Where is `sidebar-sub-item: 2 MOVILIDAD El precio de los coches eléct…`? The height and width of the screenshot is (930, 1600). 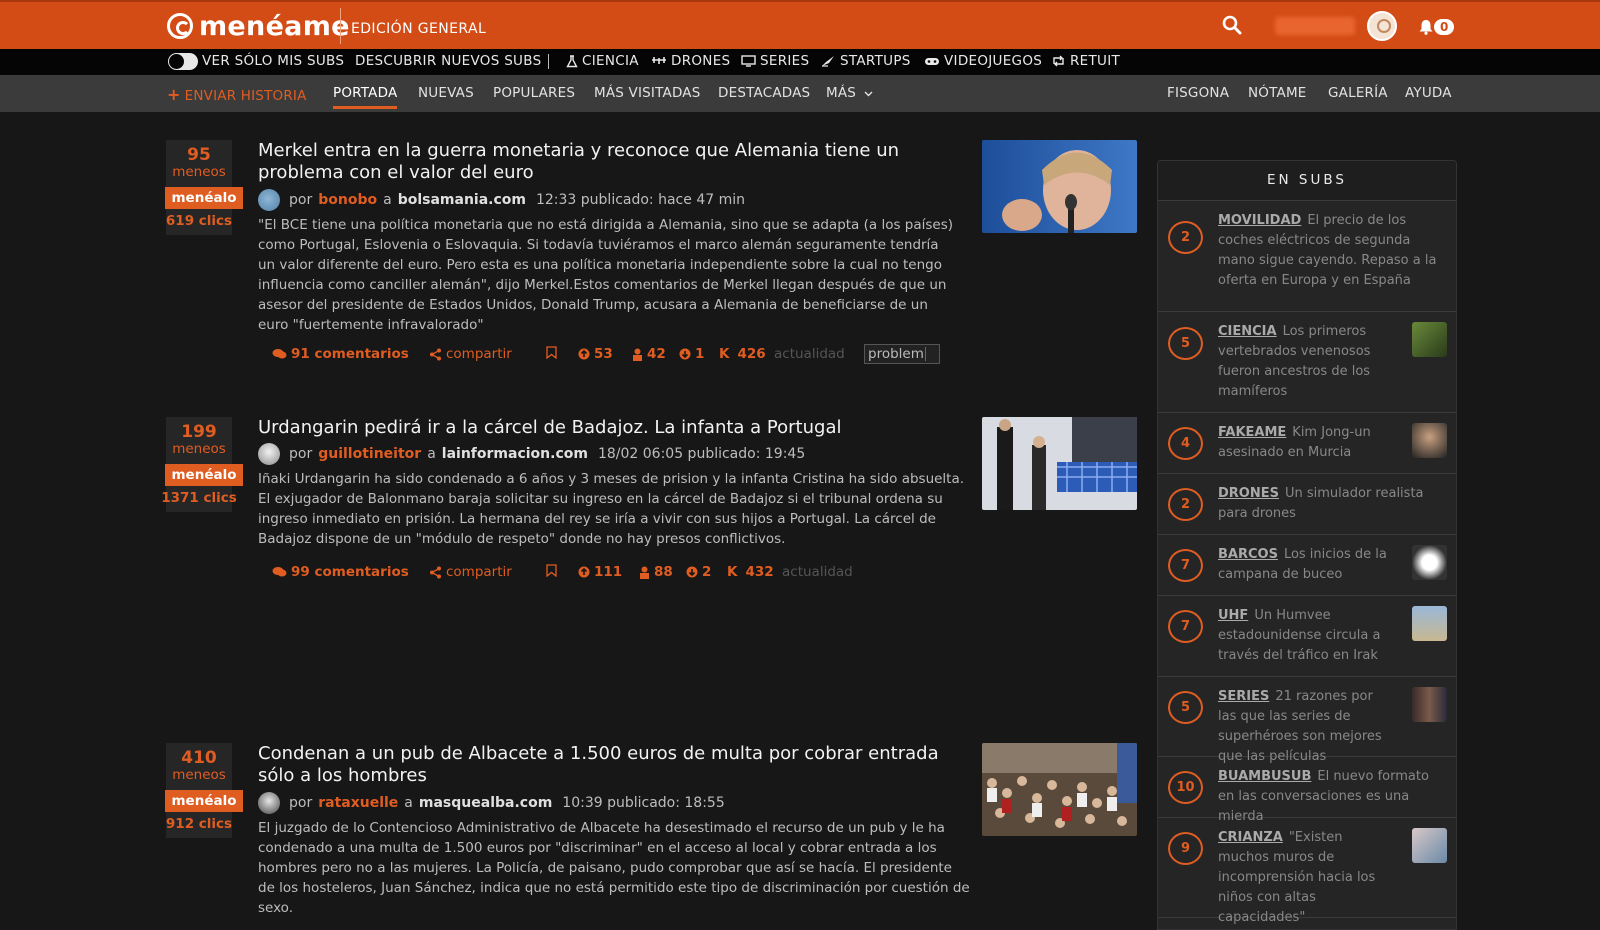 sidebar-sub-item: 2 MOVILIDAD El precio de los coches eléct… is located at coordinates (1307, 256).